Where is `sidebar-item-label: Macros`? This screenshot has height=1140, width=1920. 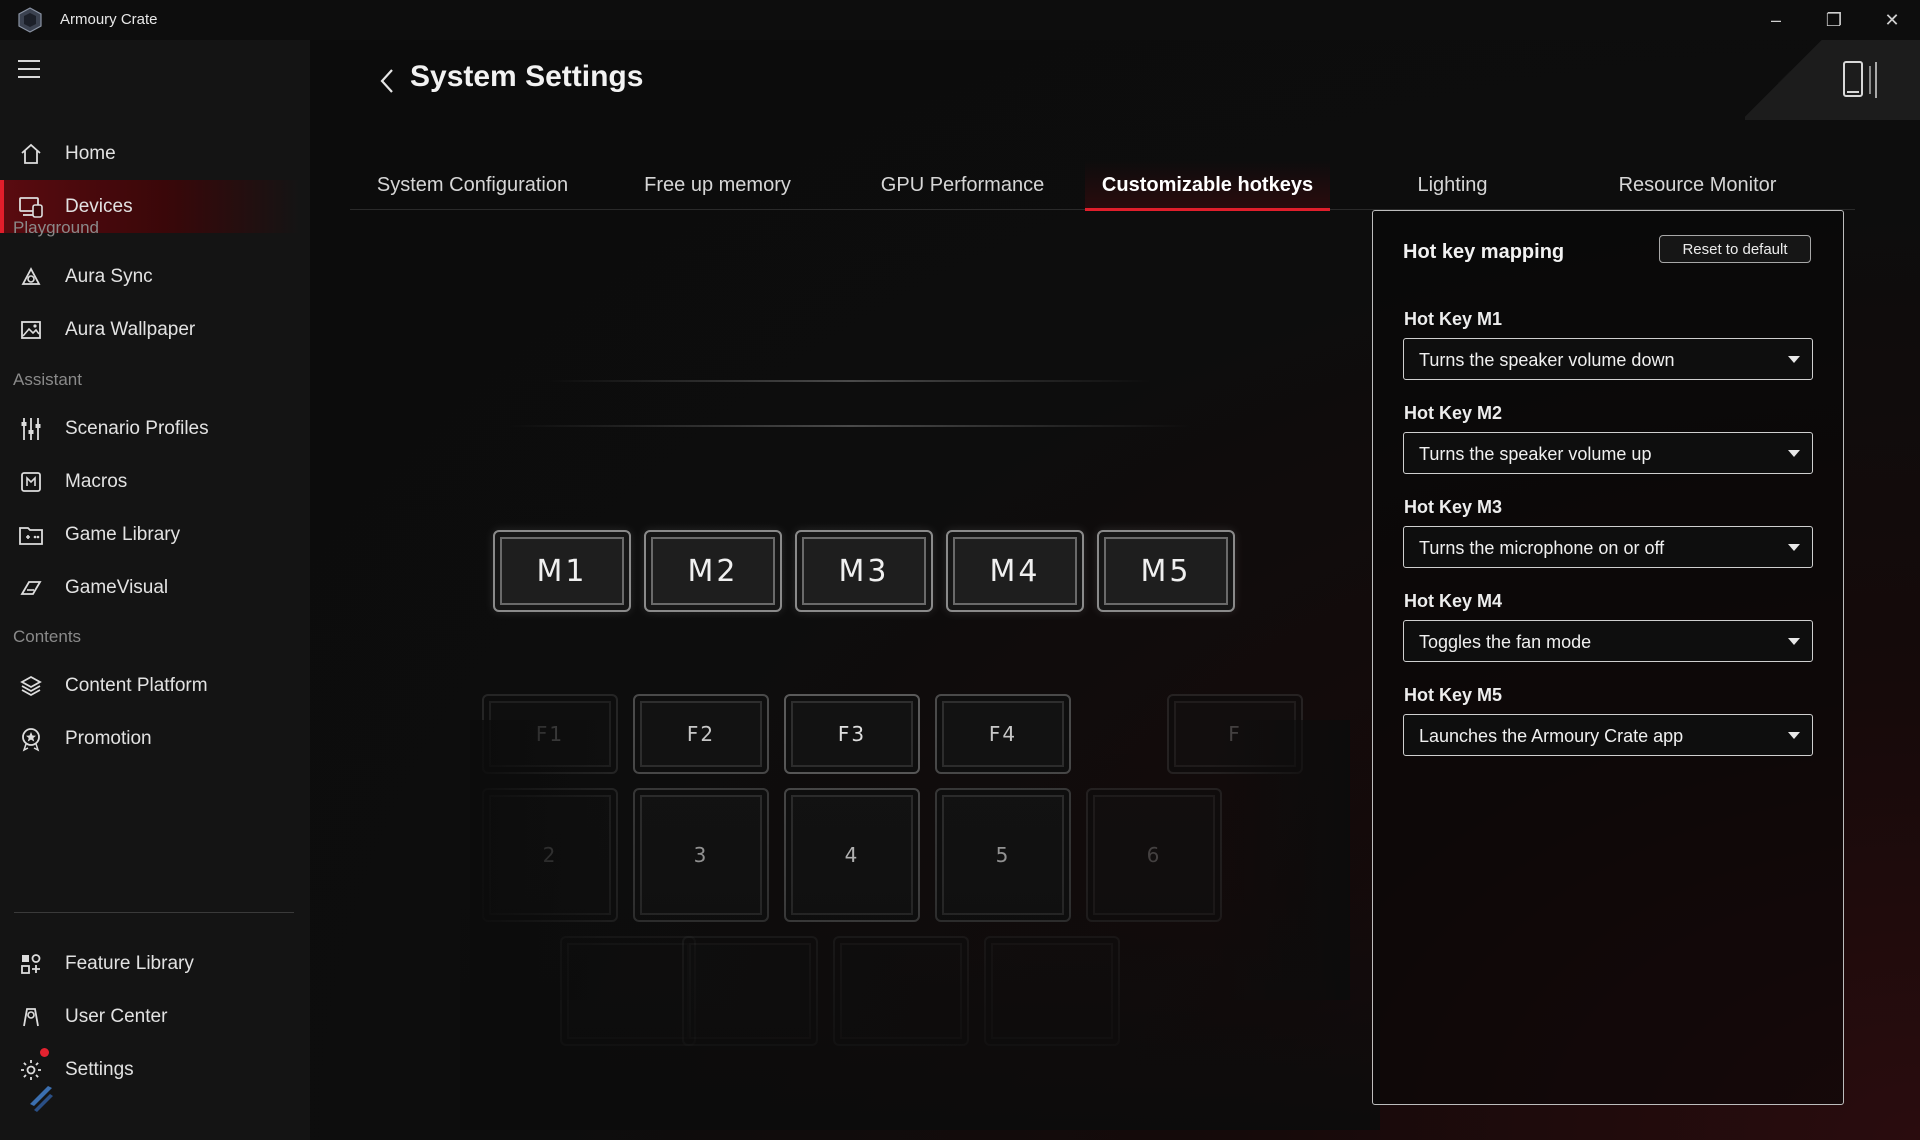
sidebar-item-label: Macros is located at coordinates (96, 481).